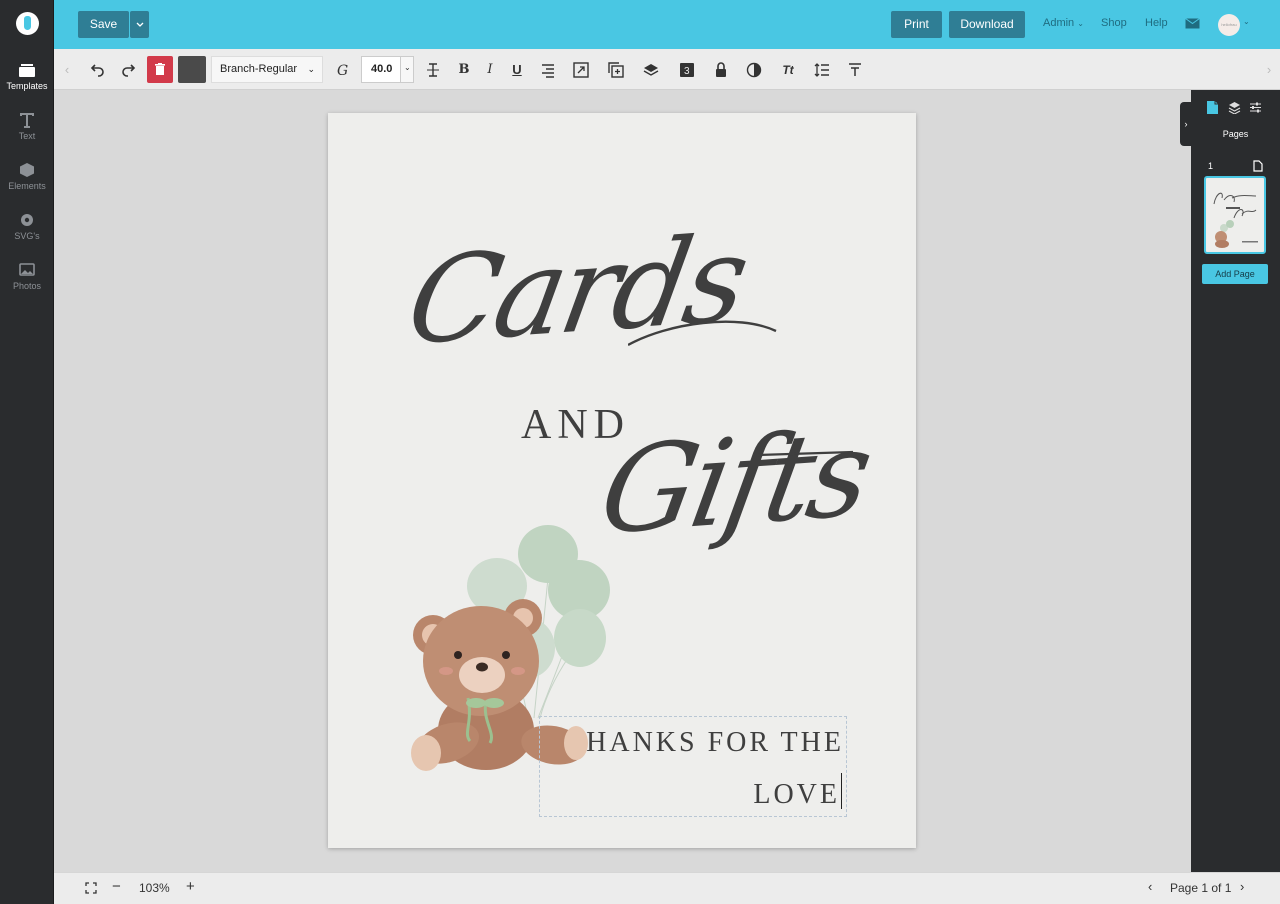  I want to click on zoom-out-button: −, so click(116, 886).